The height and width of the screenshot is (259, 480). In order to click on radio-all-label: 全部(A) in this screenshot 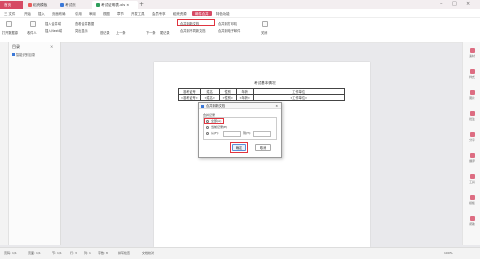, I will do `click(216, 121)`.